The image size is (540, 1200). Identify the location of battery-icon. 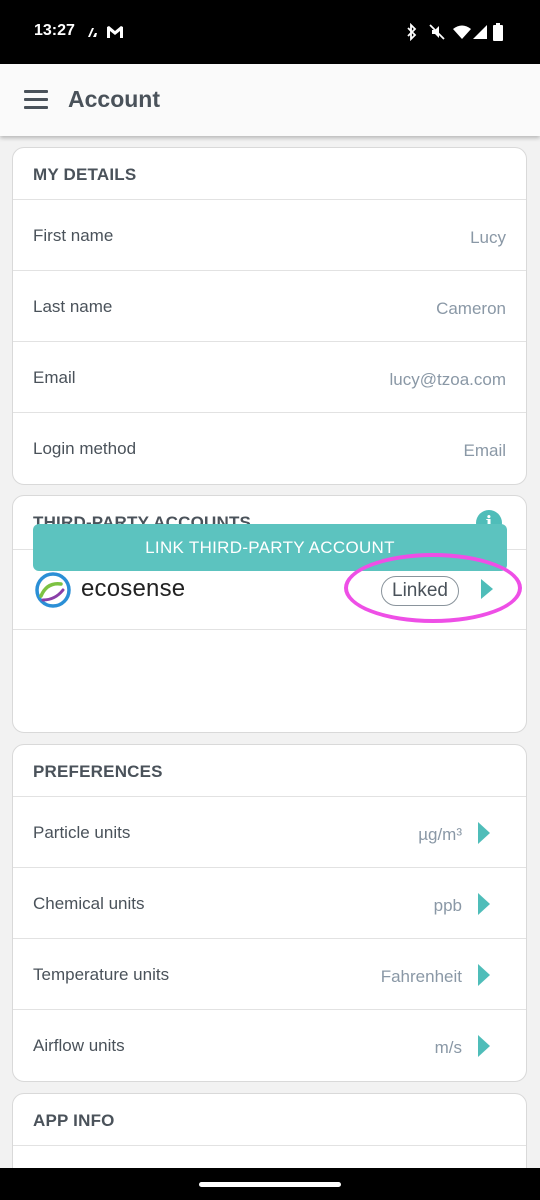
(498, 32).